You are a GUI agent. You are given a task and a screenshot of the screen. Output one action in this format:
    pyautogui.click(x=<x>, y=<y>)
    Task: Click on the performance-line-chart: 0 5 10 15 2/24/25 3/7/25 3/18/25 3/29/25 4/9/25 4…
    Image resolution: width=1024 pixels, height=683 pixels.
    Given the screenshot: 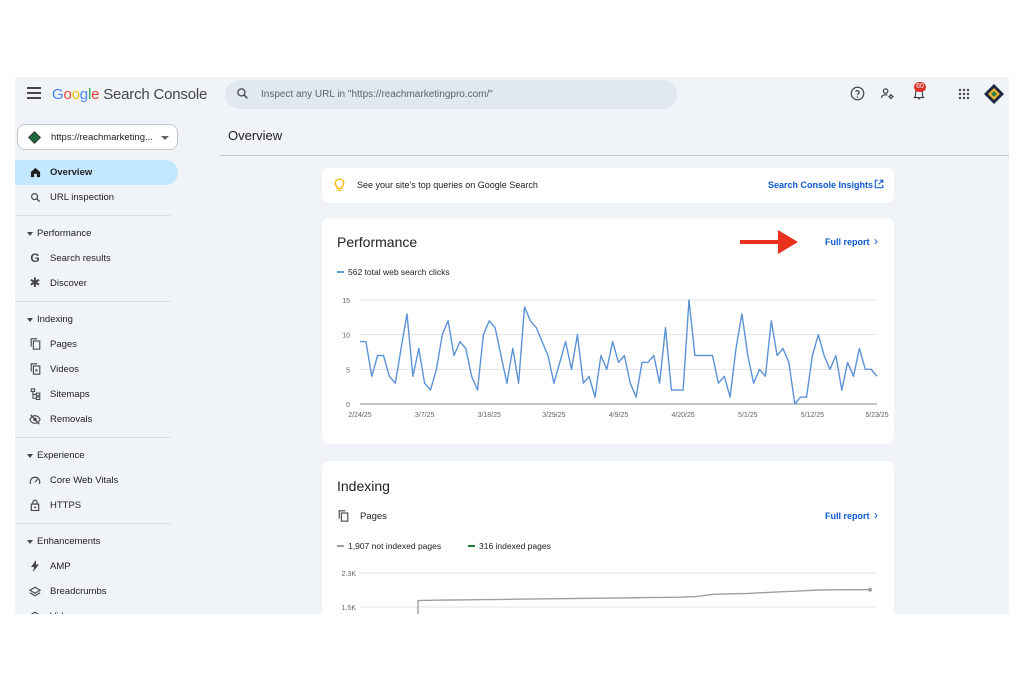 What is the action you would take?
    pyautogui.click(x=615, y=358)
    